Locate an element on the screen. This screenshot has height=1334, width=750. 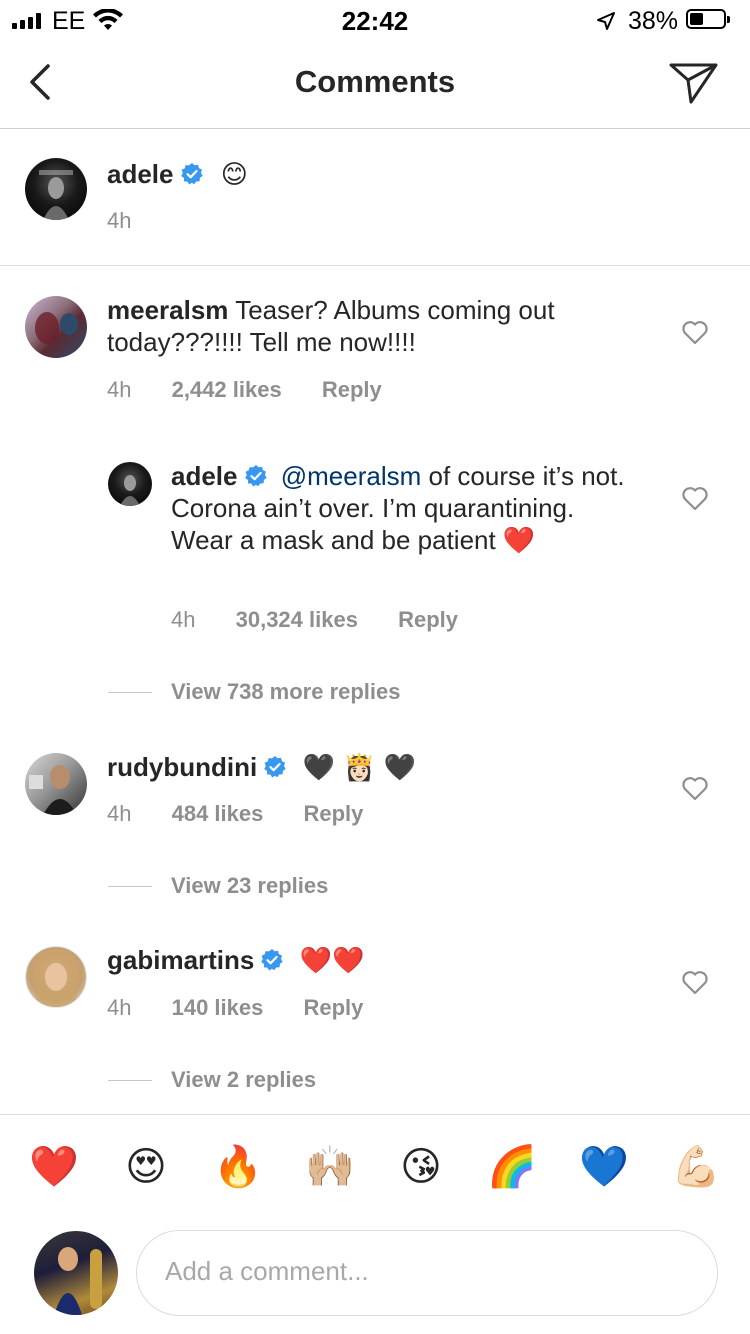
reply-username: adele is located at coordinates (204, 476).